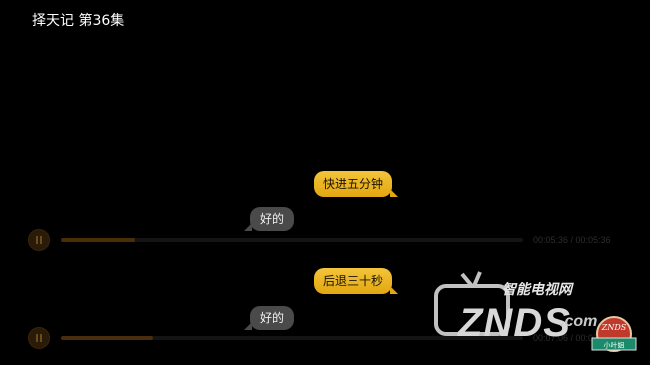  What do you see at coordinates (614, 334) in the screenshot?
I see `znds-badge: ZNDS 小叶姐` at bounding box center [614, 334].